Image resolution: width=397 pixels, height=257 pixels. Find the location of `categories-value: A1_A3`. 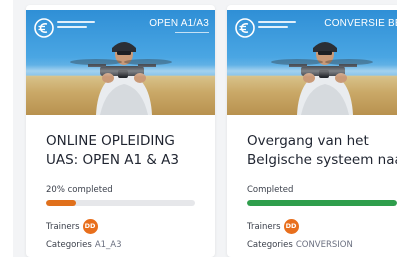

categories-value: A1_A3 is located at coordinates (108, 245).